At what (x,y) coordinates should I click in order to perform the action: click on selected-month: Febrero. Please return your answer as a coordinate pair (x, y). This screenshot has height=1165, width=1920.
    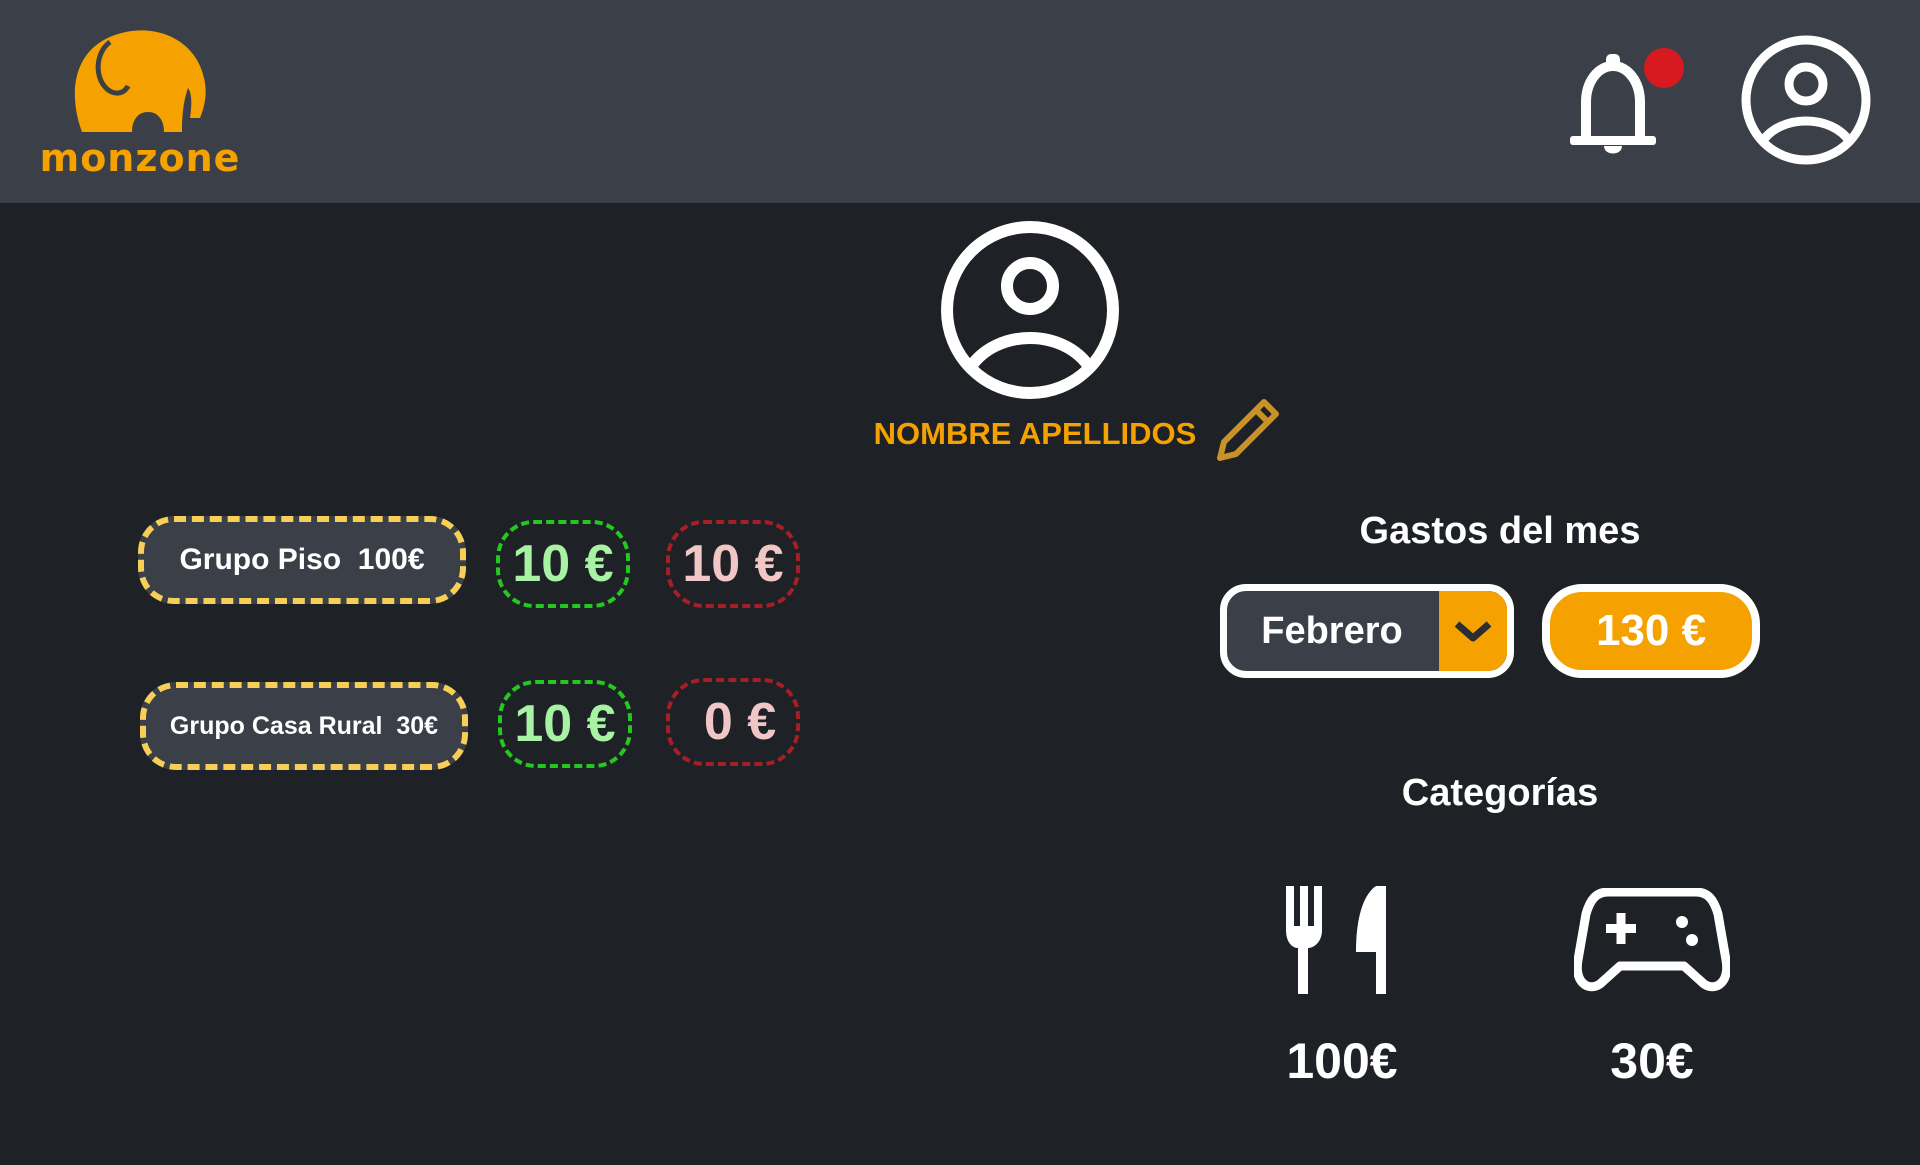
    Looking at the image, I should click on (1332, 631).